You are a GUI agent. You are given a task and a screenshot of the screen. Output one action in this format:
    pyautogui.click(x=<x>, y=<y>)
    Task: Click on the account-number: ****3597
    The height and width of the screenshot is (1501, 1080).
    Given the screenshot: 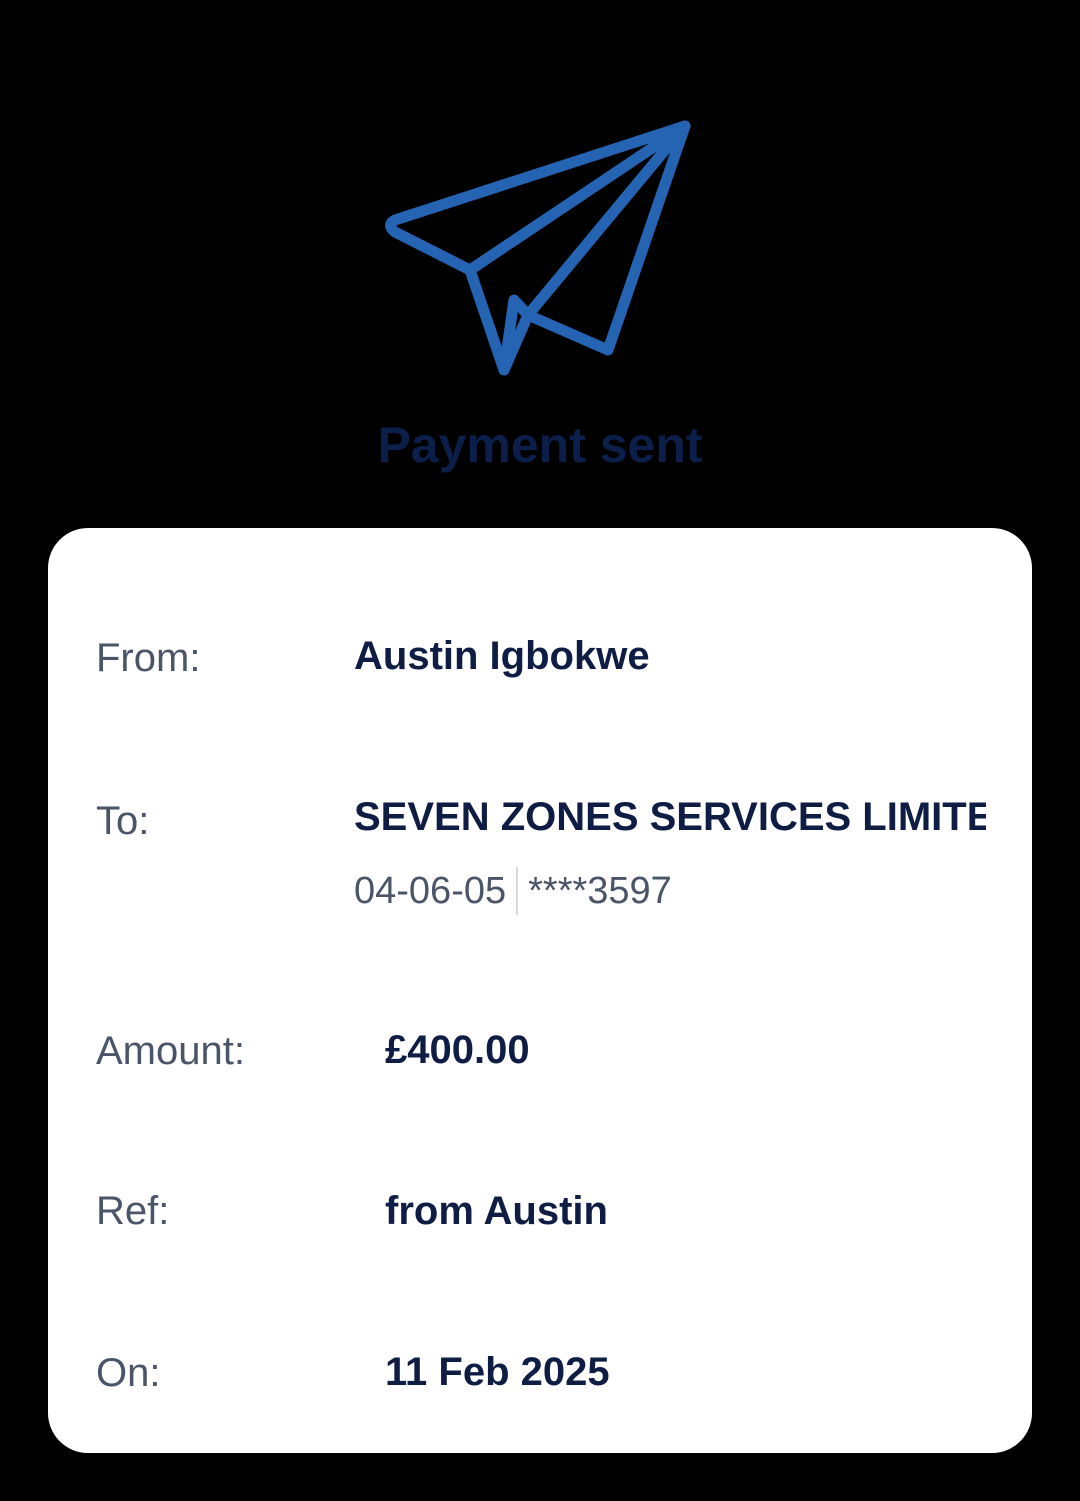 What is the action you would take?
    pyautogui.click(x=600, y=891)
    